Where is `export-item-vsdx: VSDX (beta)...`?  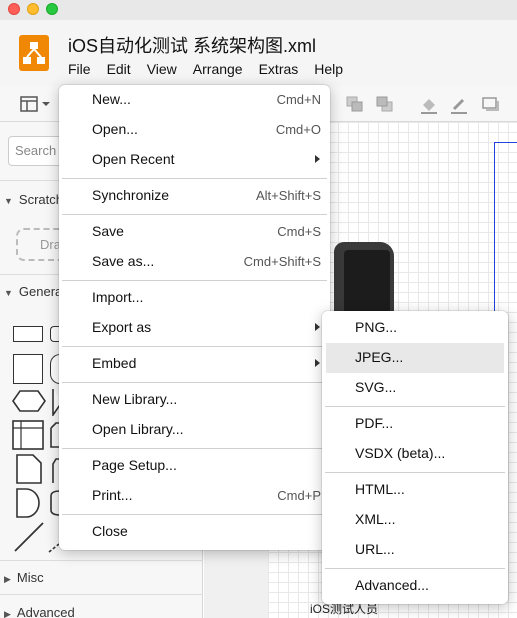
export-item-vsdx: VSDX (beta)... is located at coordinates (415, 454).